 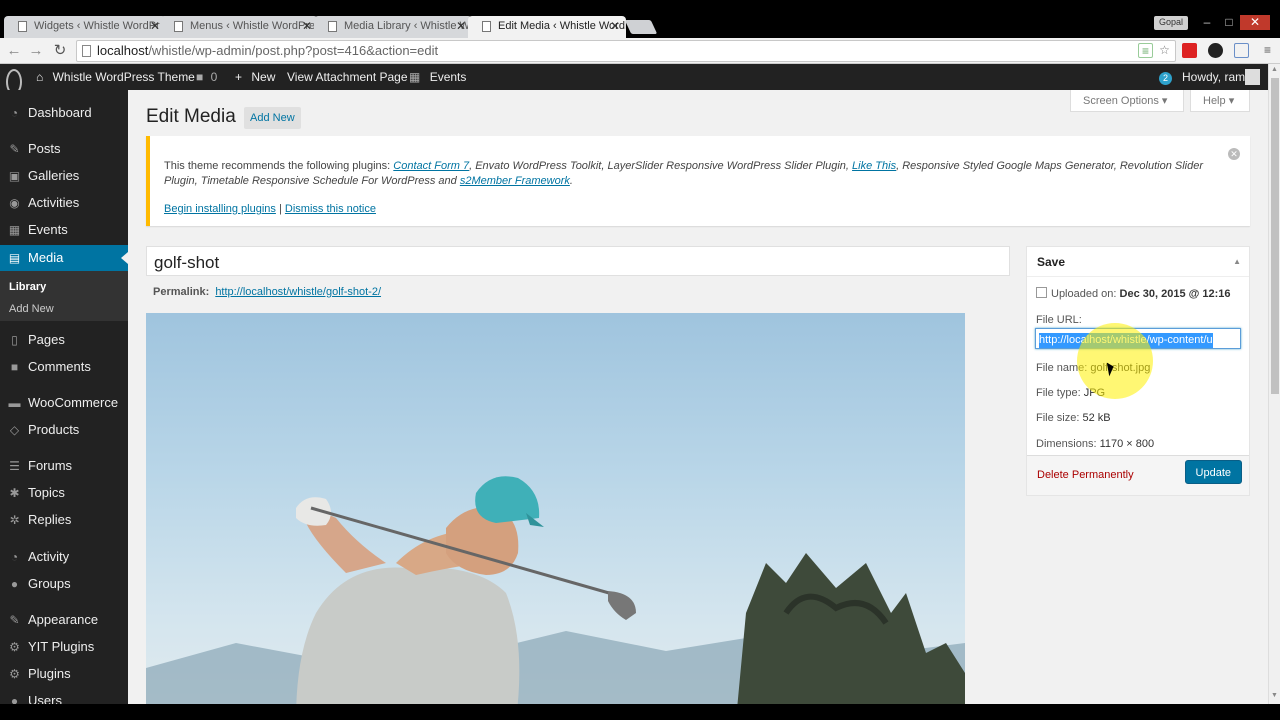 What do you see at coordinates (50, 519) in the screenshot?
I see `sidebar-item-label: Replies` at bounding box center [50, 519].